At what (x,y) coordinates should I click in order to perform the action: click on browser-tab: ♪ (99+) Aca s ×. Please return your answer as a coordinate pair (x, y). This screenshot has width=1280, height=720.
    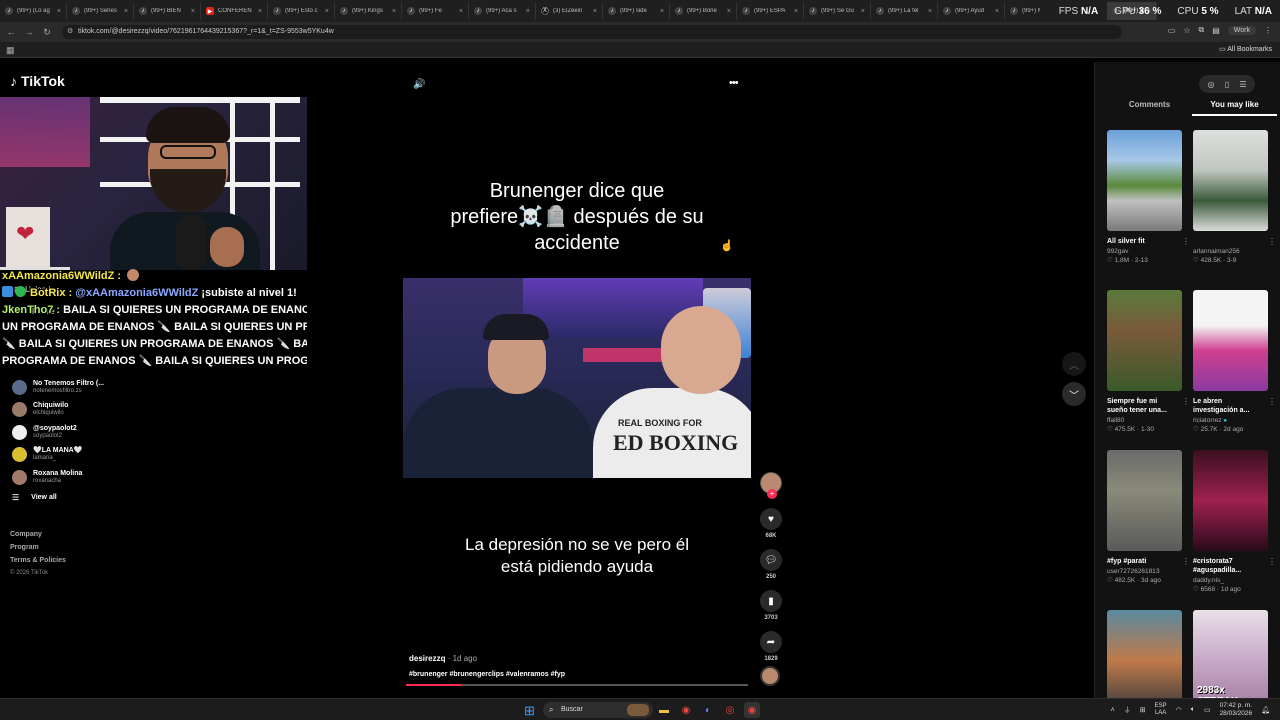
    Looking at the image, I should click on (502, 11).